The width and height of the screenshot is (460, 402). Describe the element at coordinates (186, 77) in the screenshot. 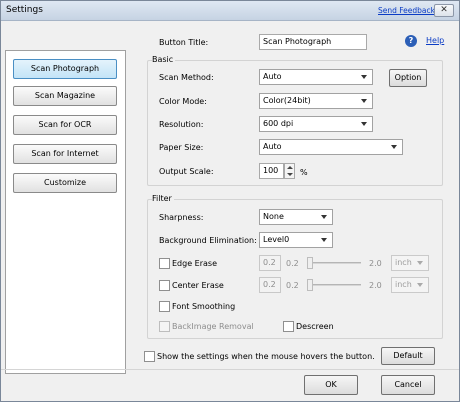

I see `scan-method-label: Scan Method:` at that location.